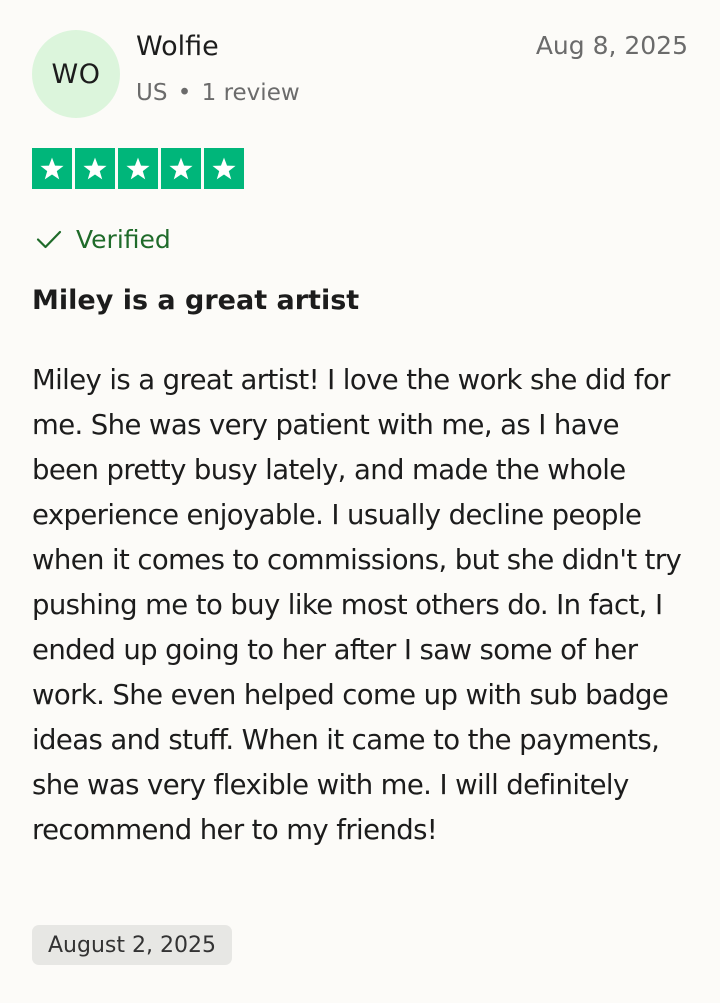  Describe the element at coordinates (251, 93) in the screenshot. I see `reviewer-review-count: 1 review` at that location.